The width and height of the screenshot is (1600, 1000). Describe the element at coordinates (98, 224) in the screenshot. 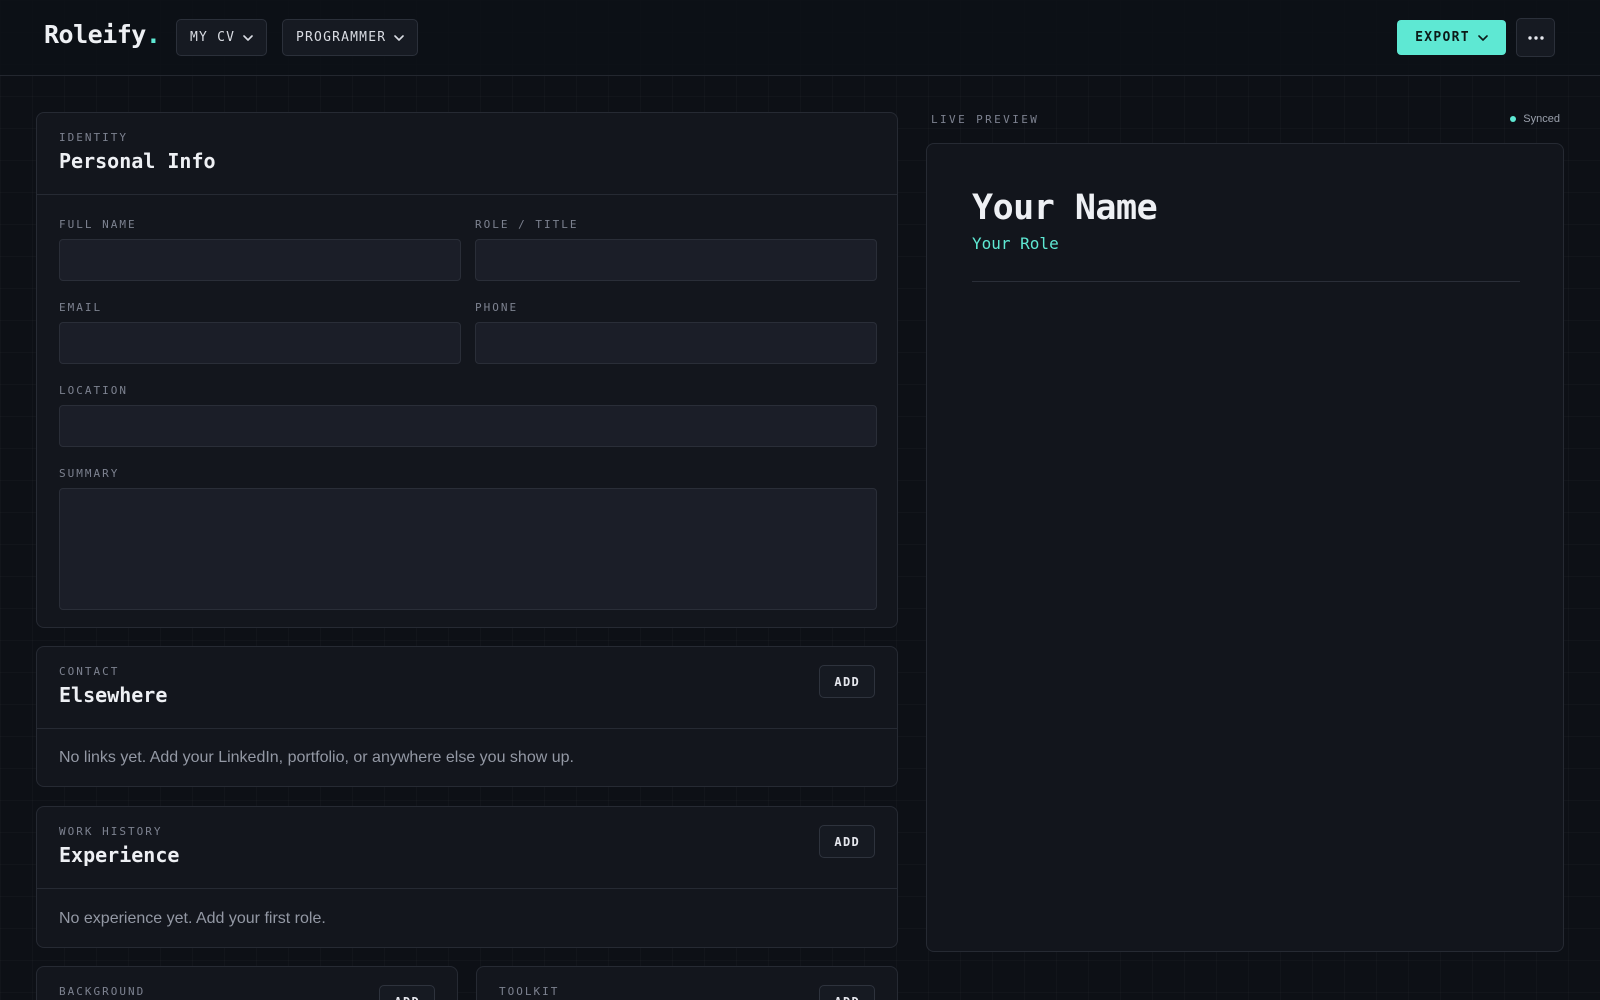

I see `full-name-label: FULL NAME` at that location.